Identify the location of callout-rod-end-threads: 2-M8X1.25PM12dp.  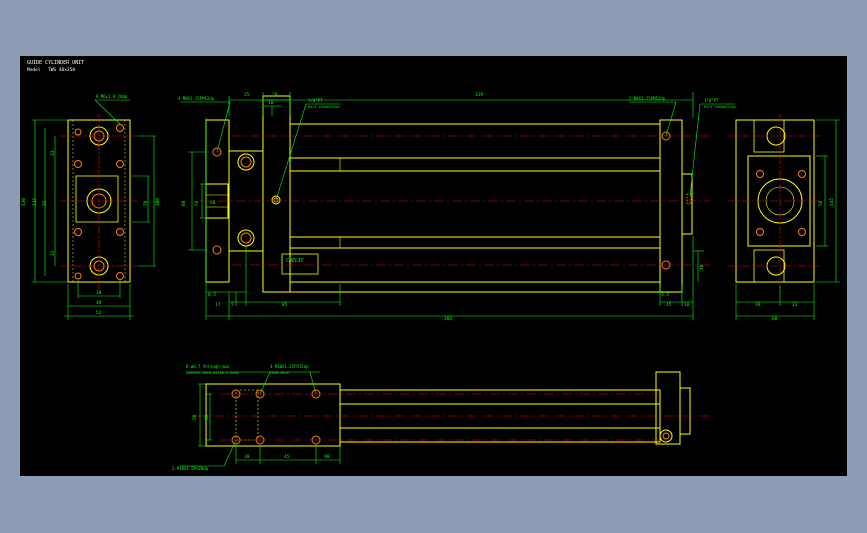
(647, 98).